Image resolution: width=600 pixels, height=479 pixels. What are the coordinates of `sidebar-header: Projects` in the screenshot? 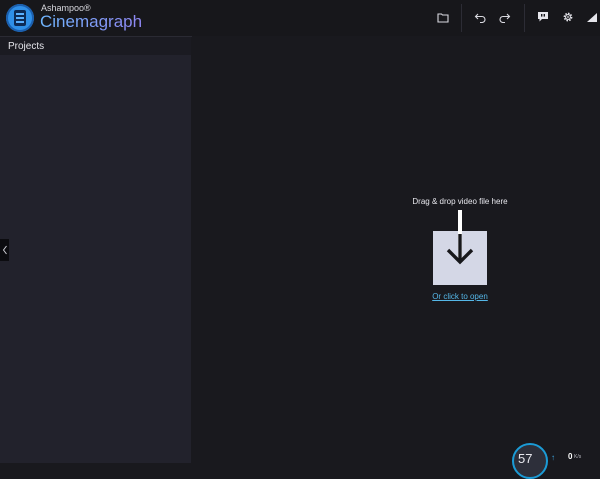 It's located at (95, 46).